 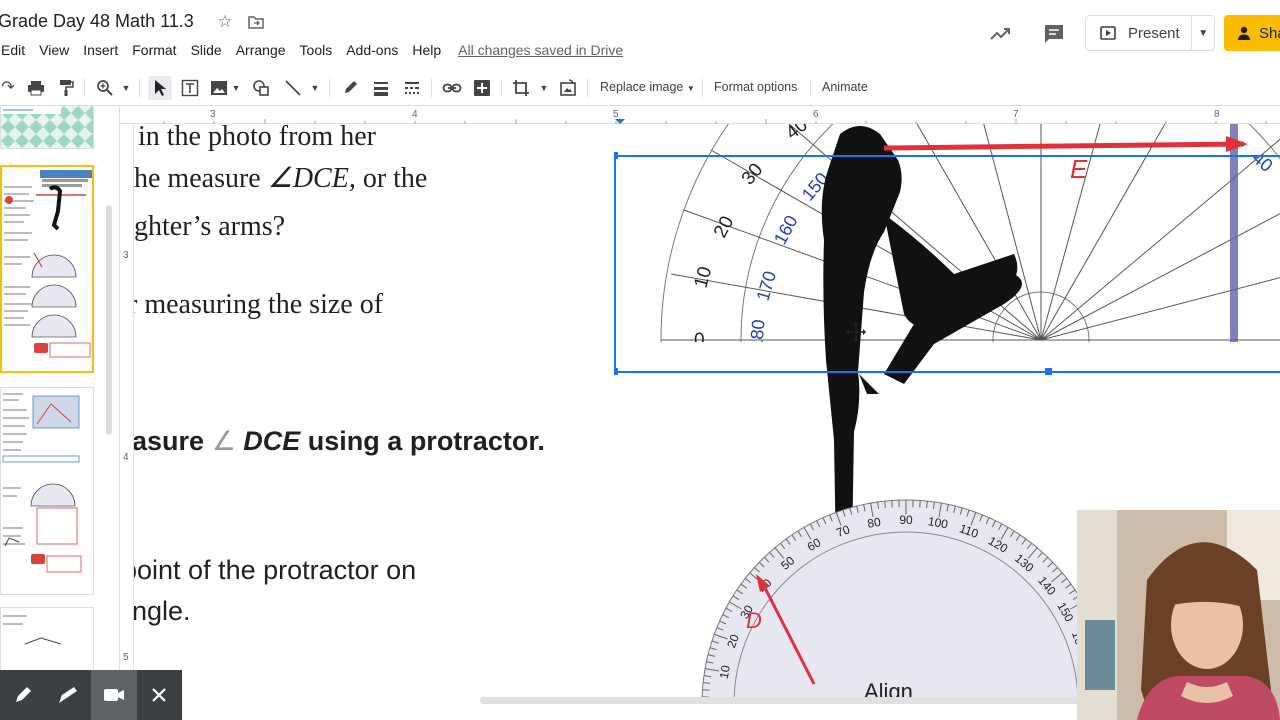 I want to click on present-dropdown-icon: ▼, so click(x=1203, y=33).